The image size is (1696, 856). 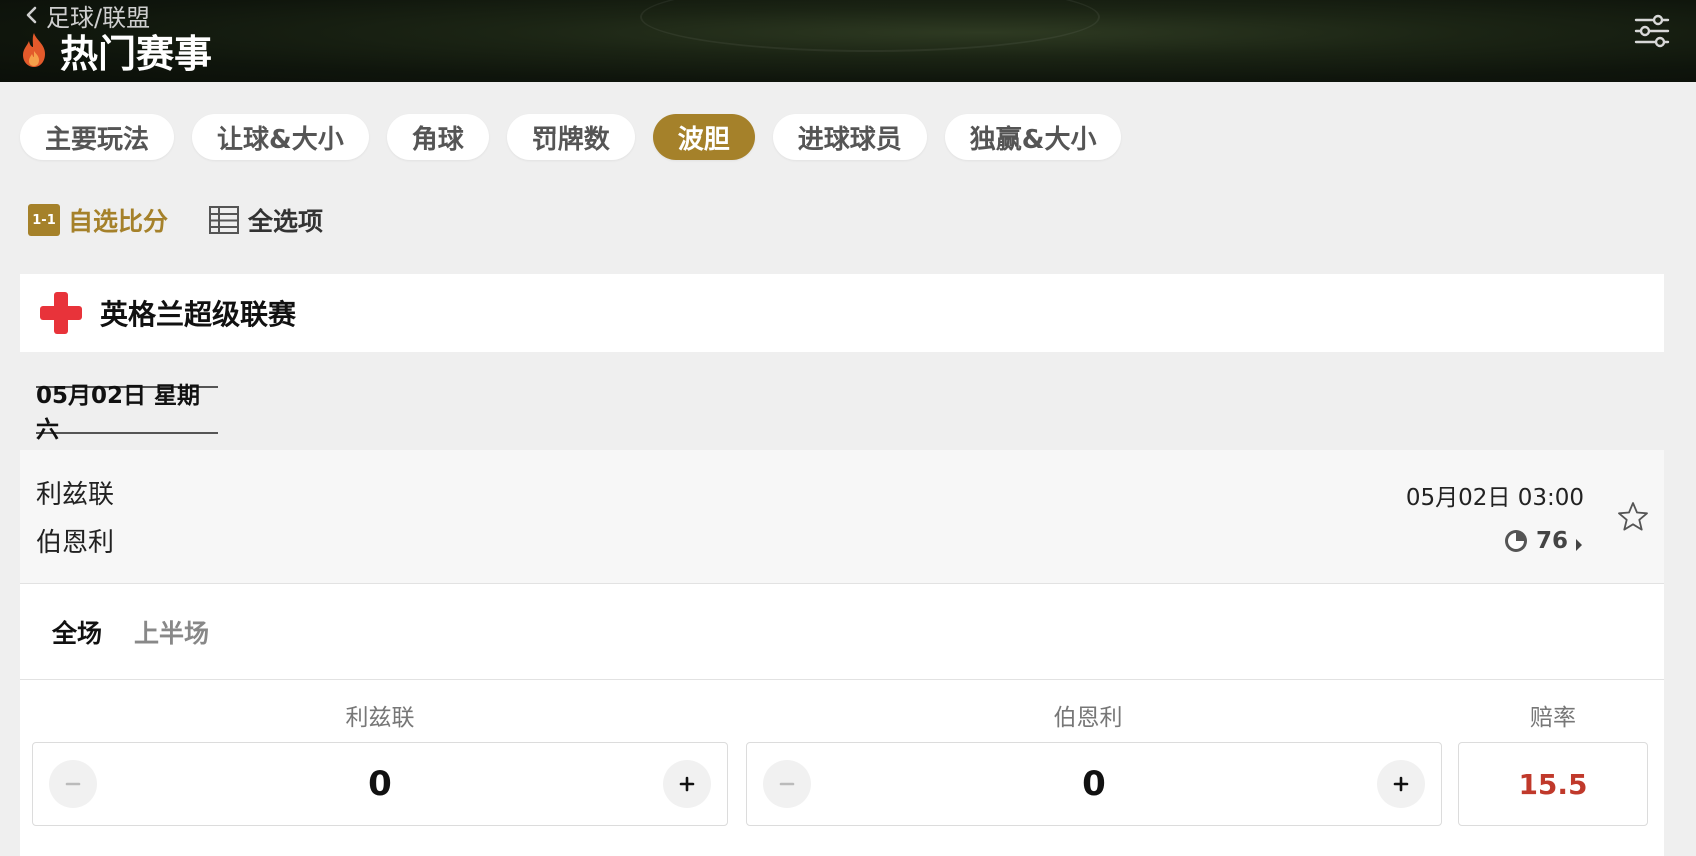 I want to click on home-score-value: 0, so click(x=380, y=784).